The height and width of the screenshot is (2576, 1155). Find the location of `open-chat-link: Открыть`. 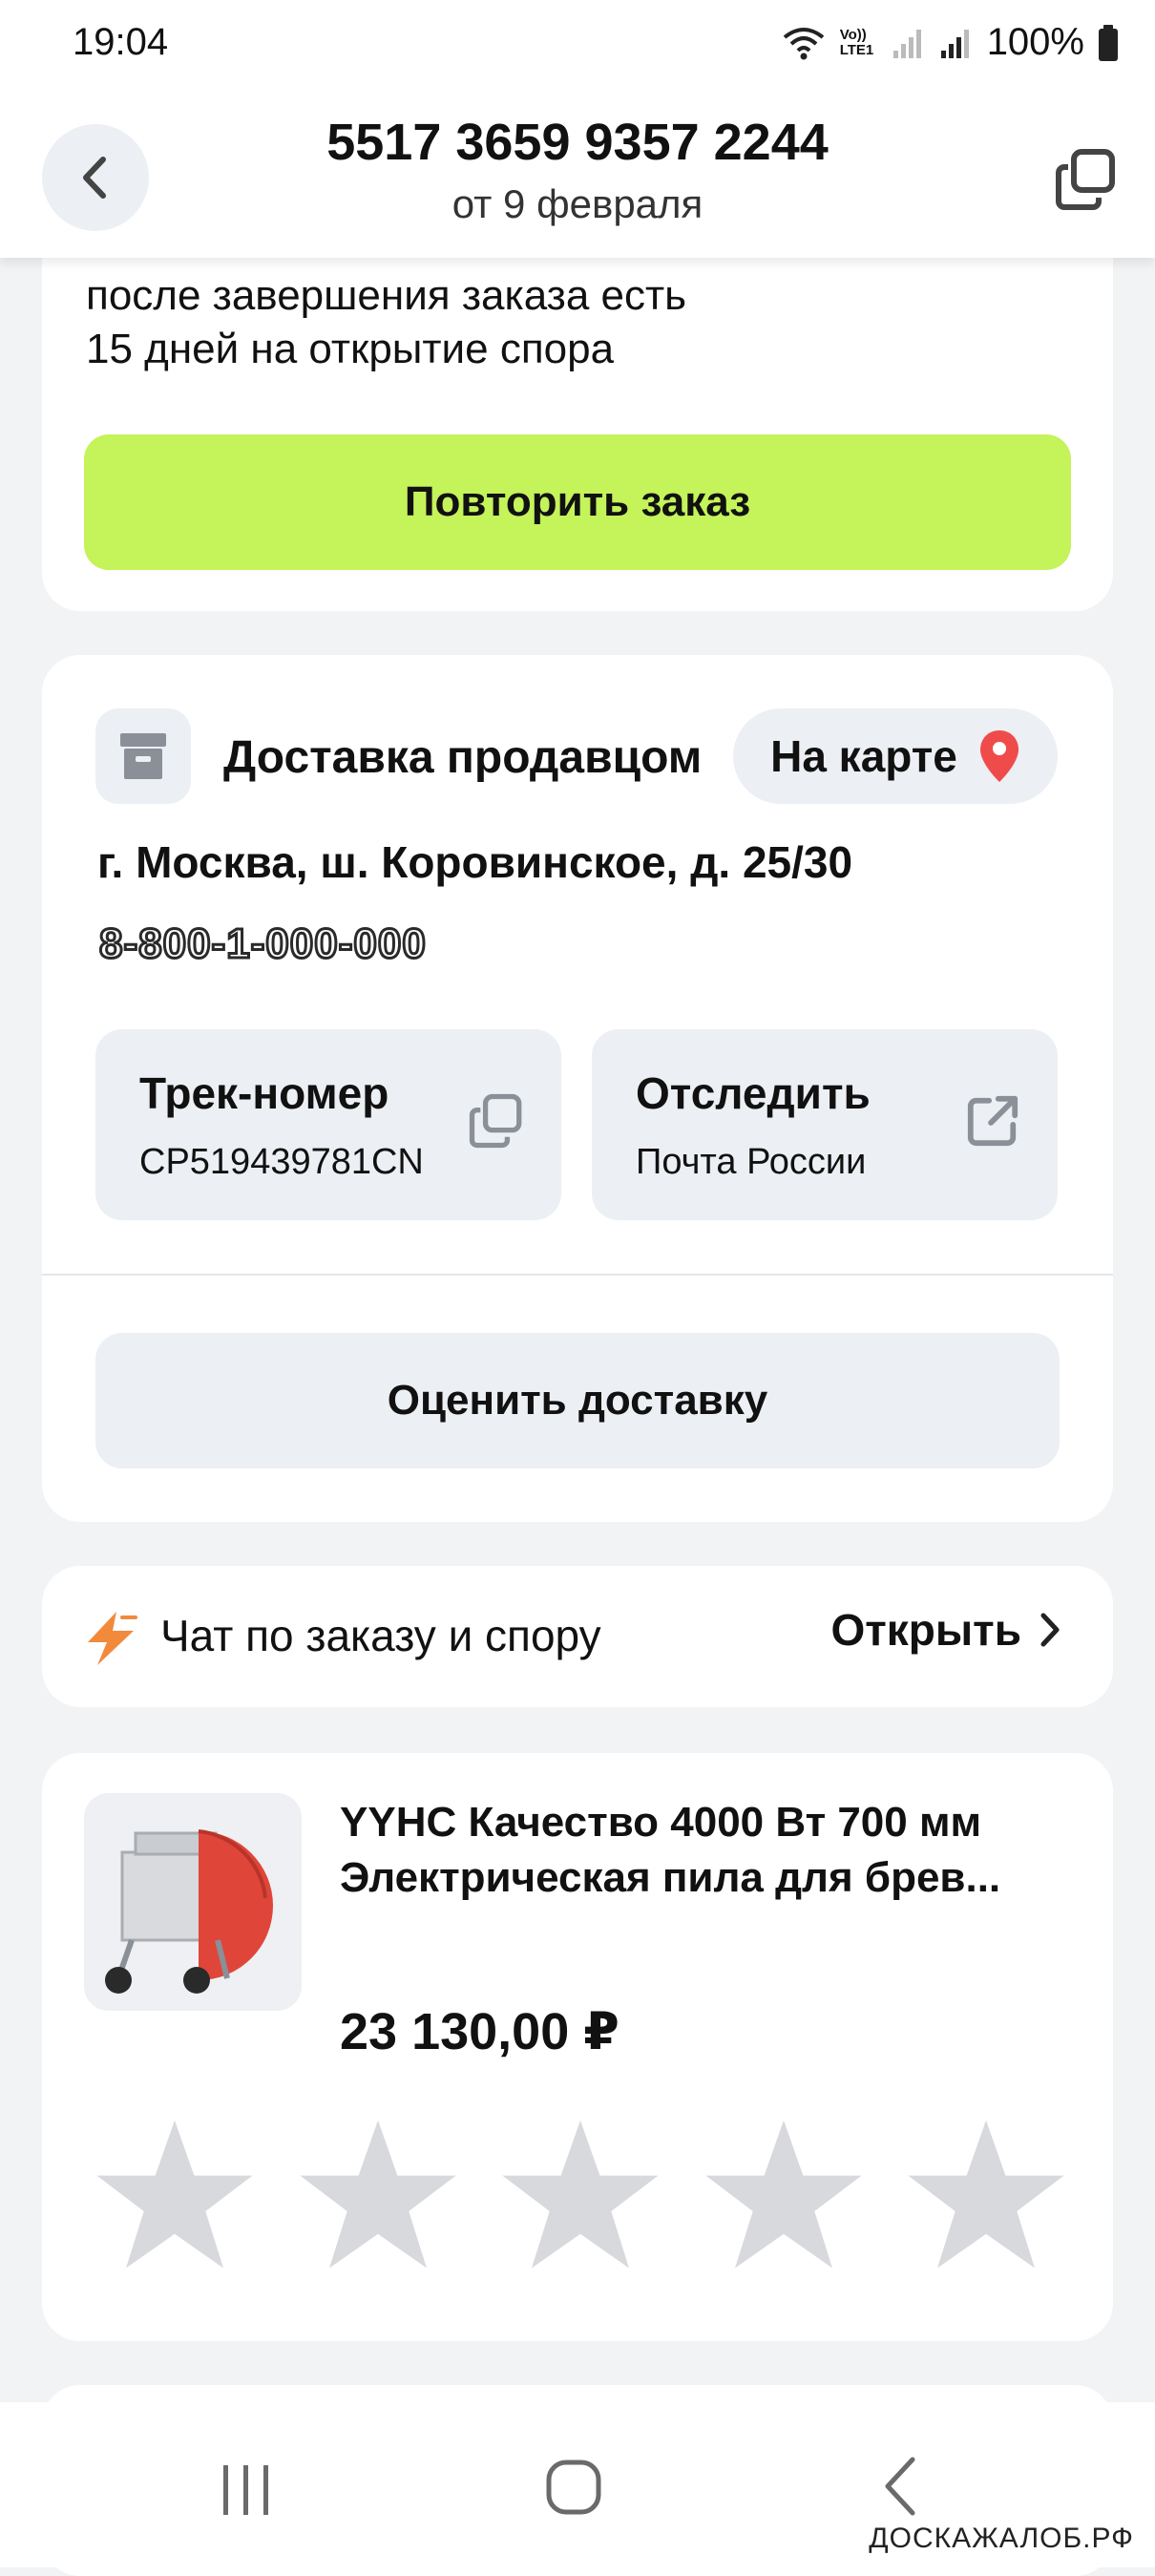

open-chat-link: Открыть is located at coordinates (945, 1630).